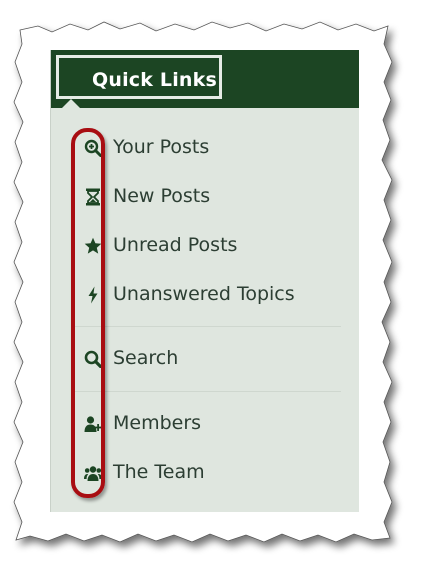 This screenshot has height=578, width=423. I want to click on menu-item-search: Search, so click(205, 359).